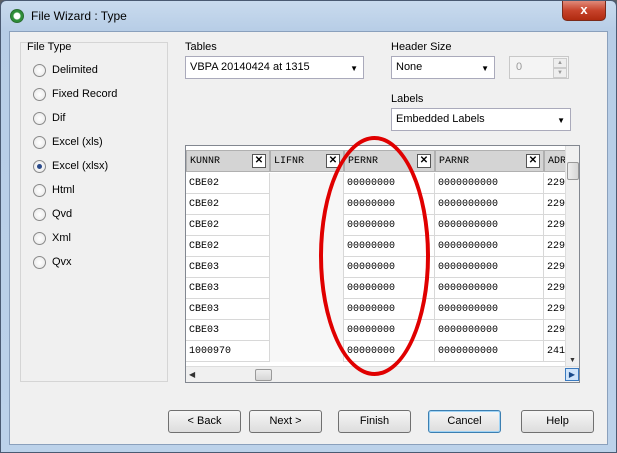 This screenshot has width=617, height=453. I want to click on table-cell: 22985, so click(555, 288).